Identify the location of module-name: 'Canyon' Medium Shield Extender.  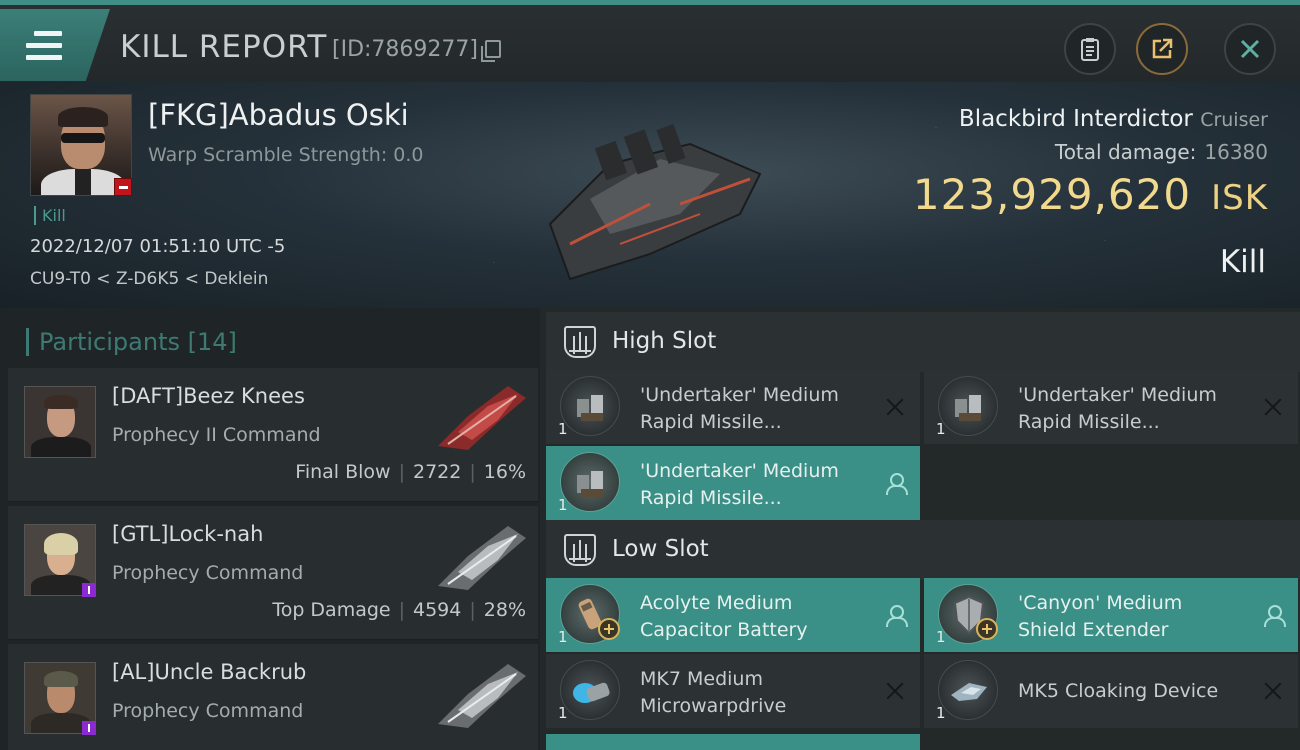
(1100, 616).